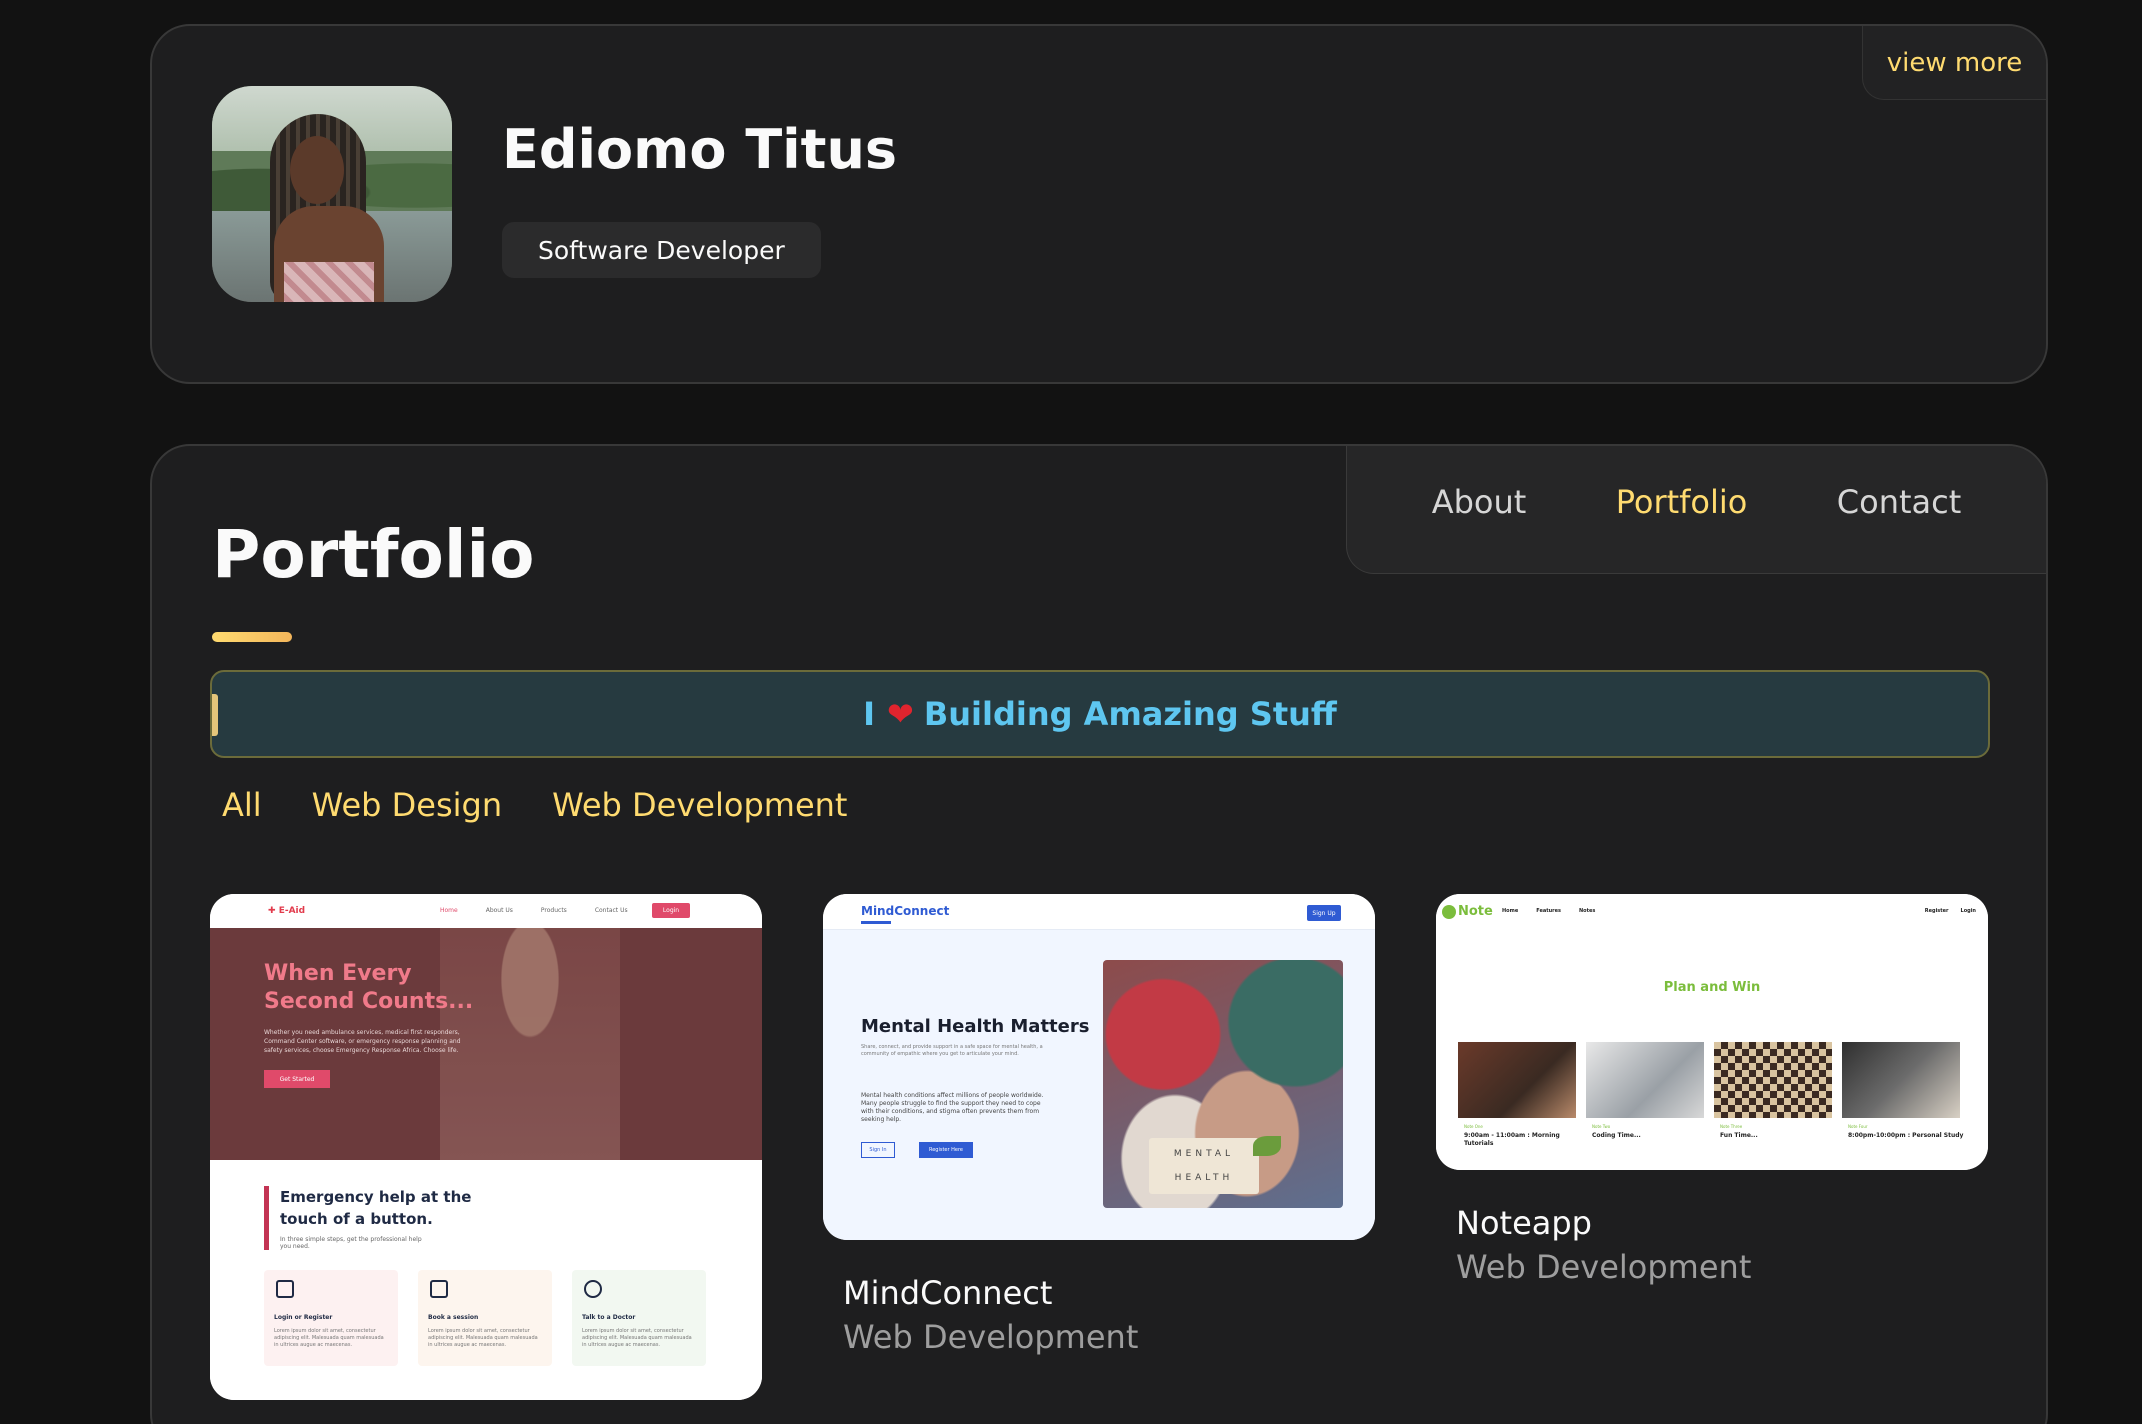  I want to click on filter-all: All, so click(242, 805).